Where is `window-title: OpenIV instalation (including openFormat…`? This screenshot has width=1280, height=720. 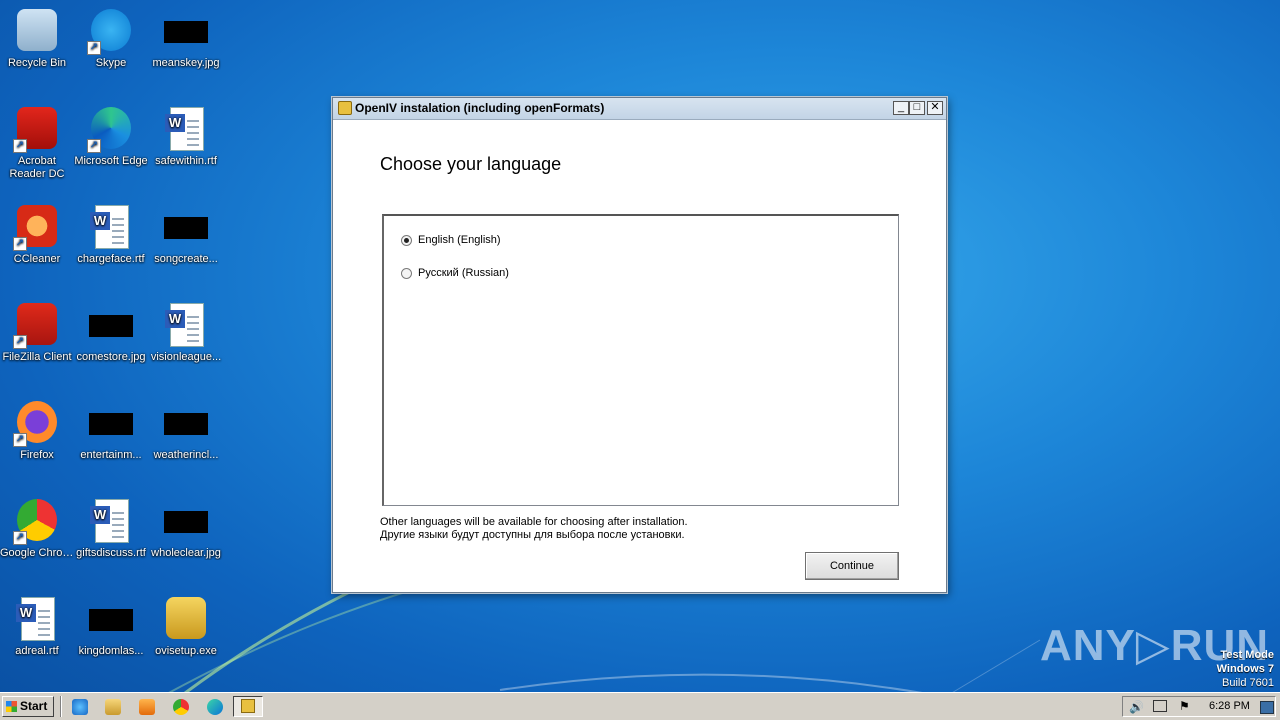 window-title: OpenIV instalation (including openFormat… is located at coordinates (480, 108).